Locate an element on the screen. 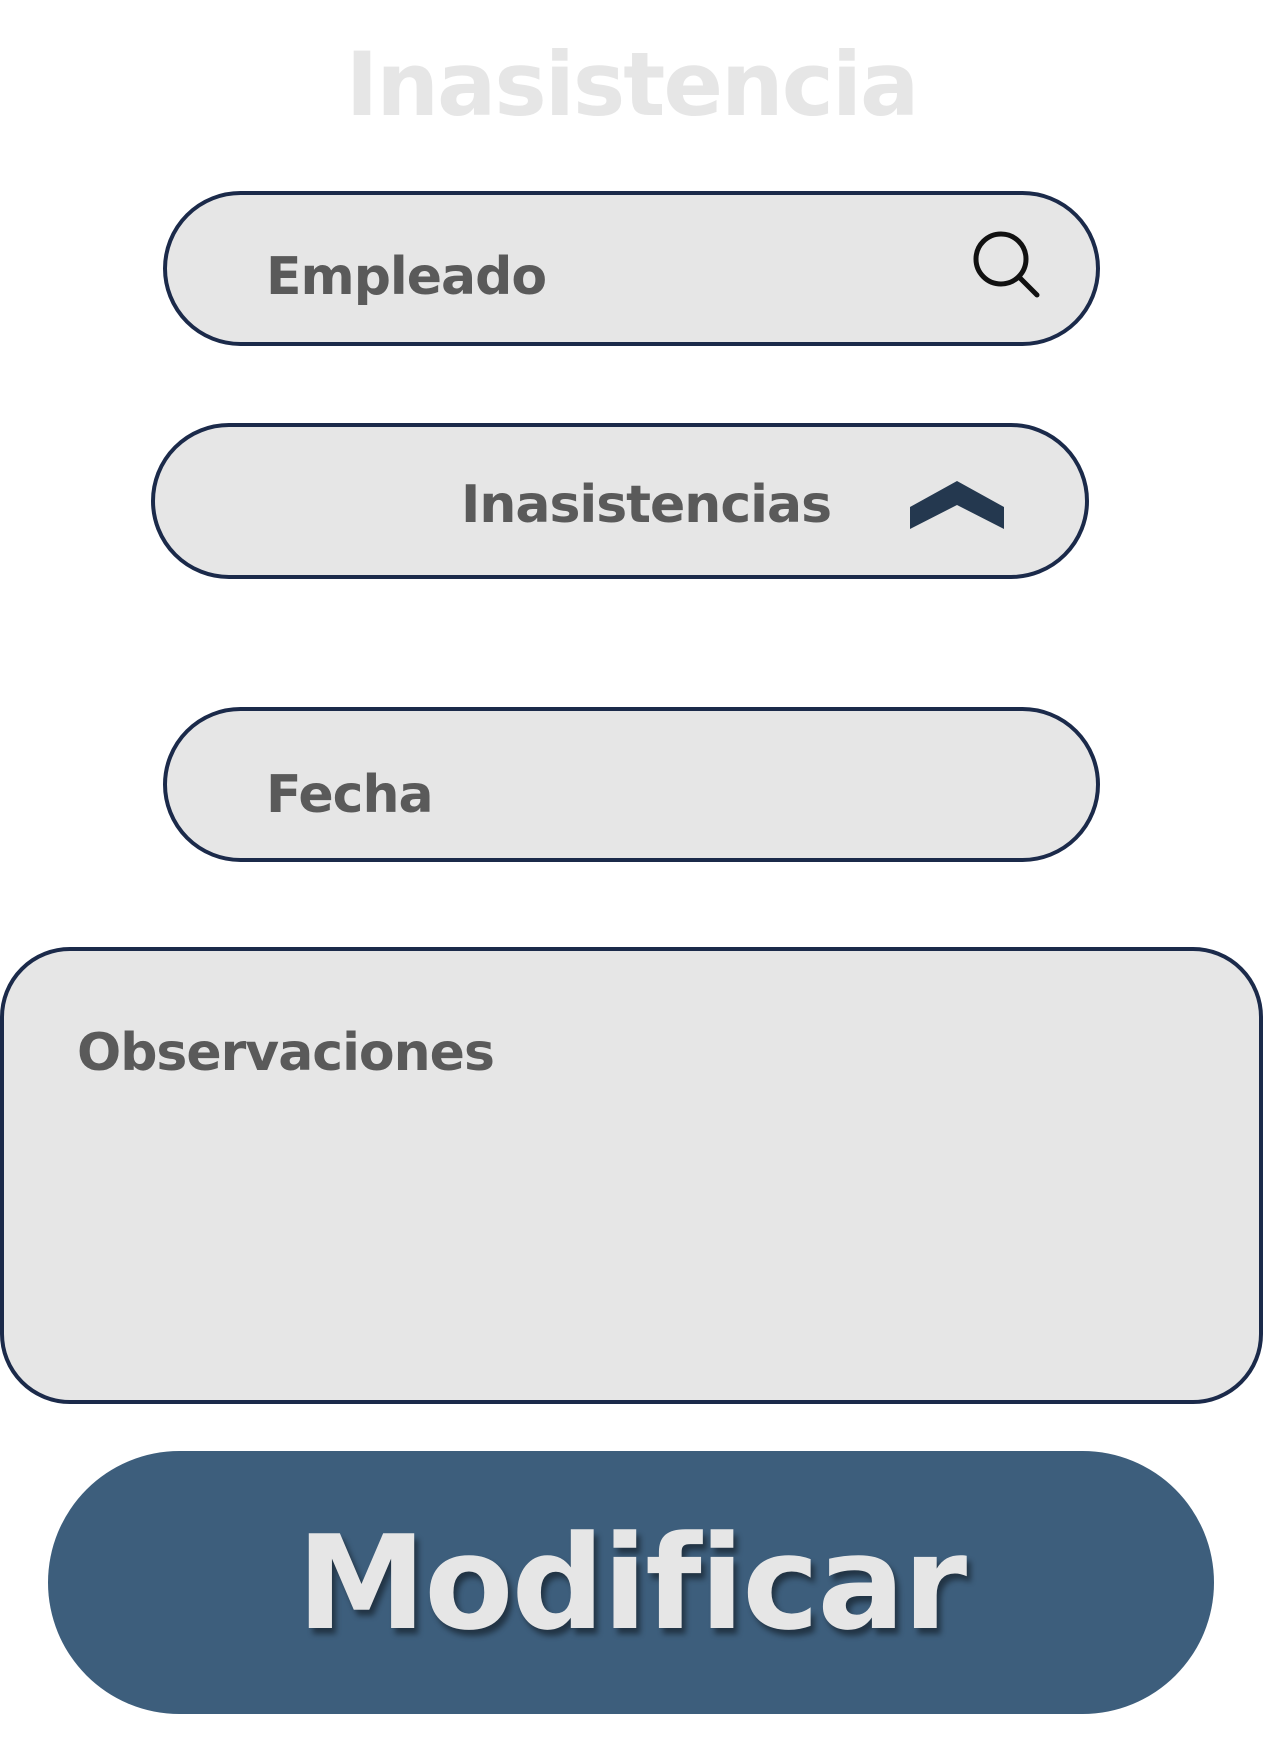  chevron-up-icon is located at coordinates (957, 503).